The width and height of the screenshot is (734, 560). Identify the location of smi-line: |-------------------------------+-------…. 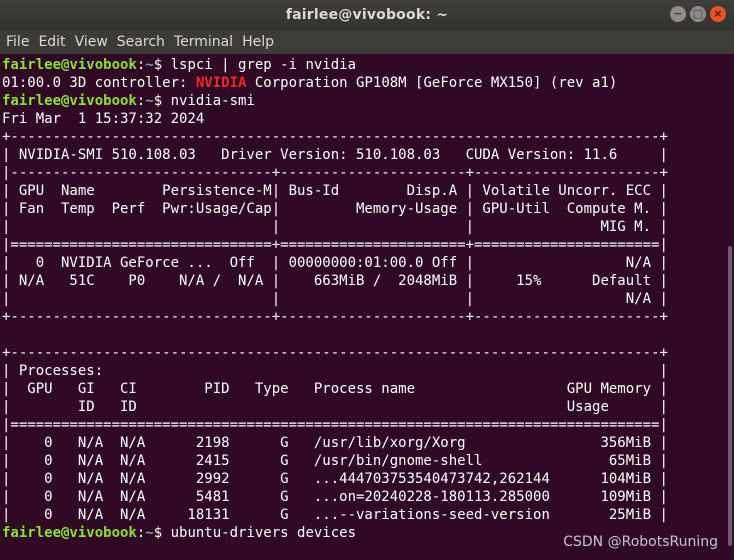
(335, 173).